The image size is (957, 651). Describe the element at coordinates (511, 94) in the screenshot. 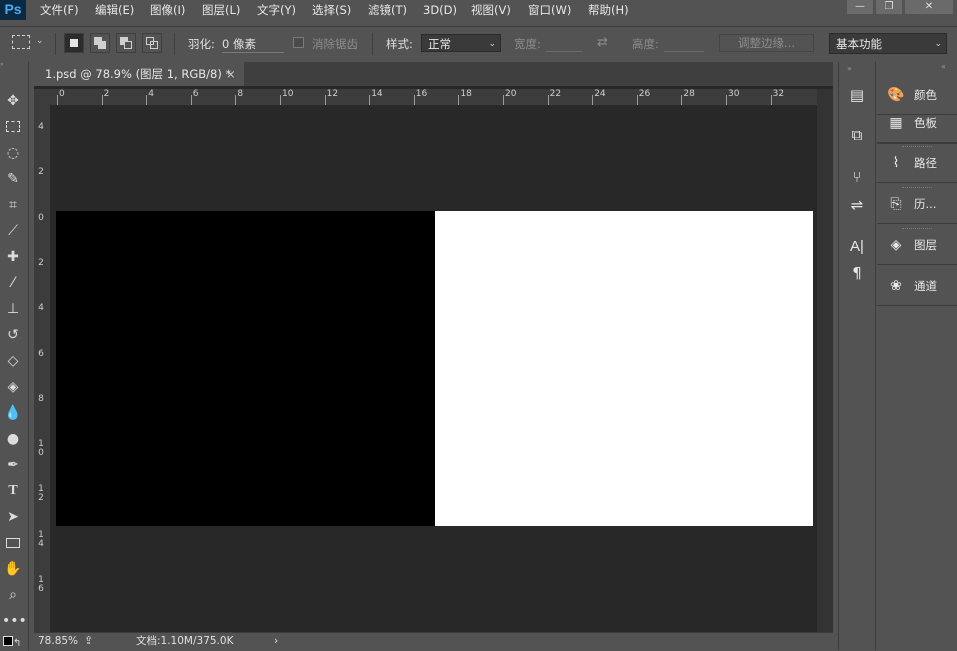

I see `ruler-tick-label: 20` at that location.